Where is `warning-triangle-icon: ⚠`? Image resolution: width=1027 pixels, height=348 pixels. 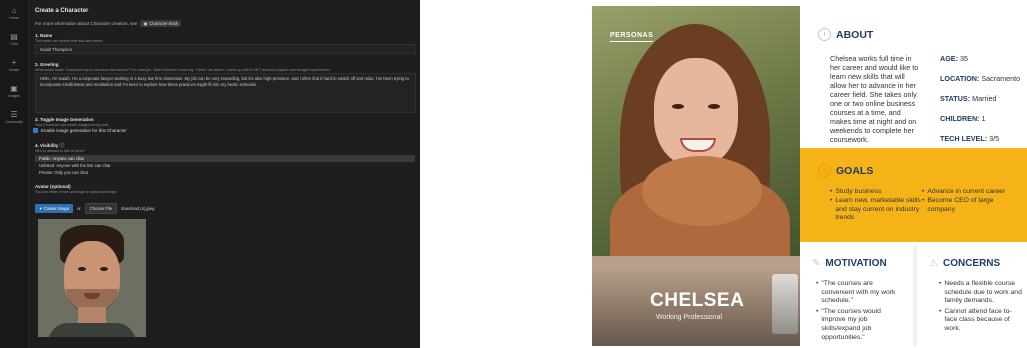
warning-triangle-icon: ⚠ is located at coordinates (933, 263).